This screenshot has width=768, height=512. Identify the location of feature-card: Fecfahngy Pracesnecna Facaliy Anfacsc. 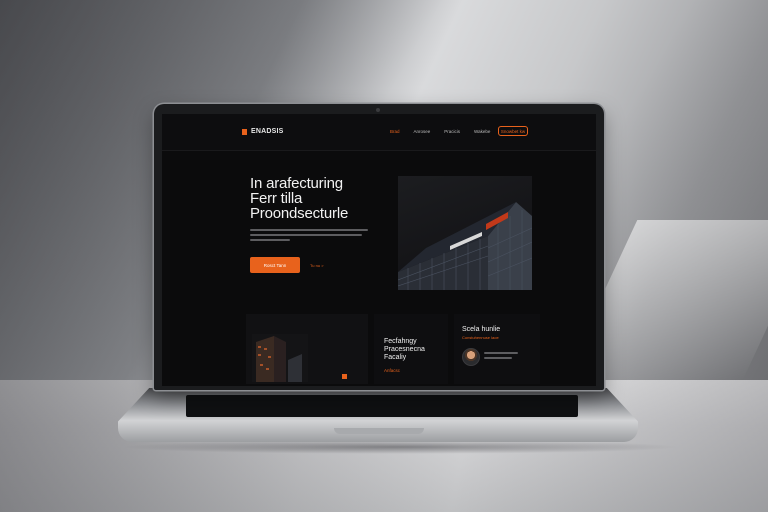
(411, 349).